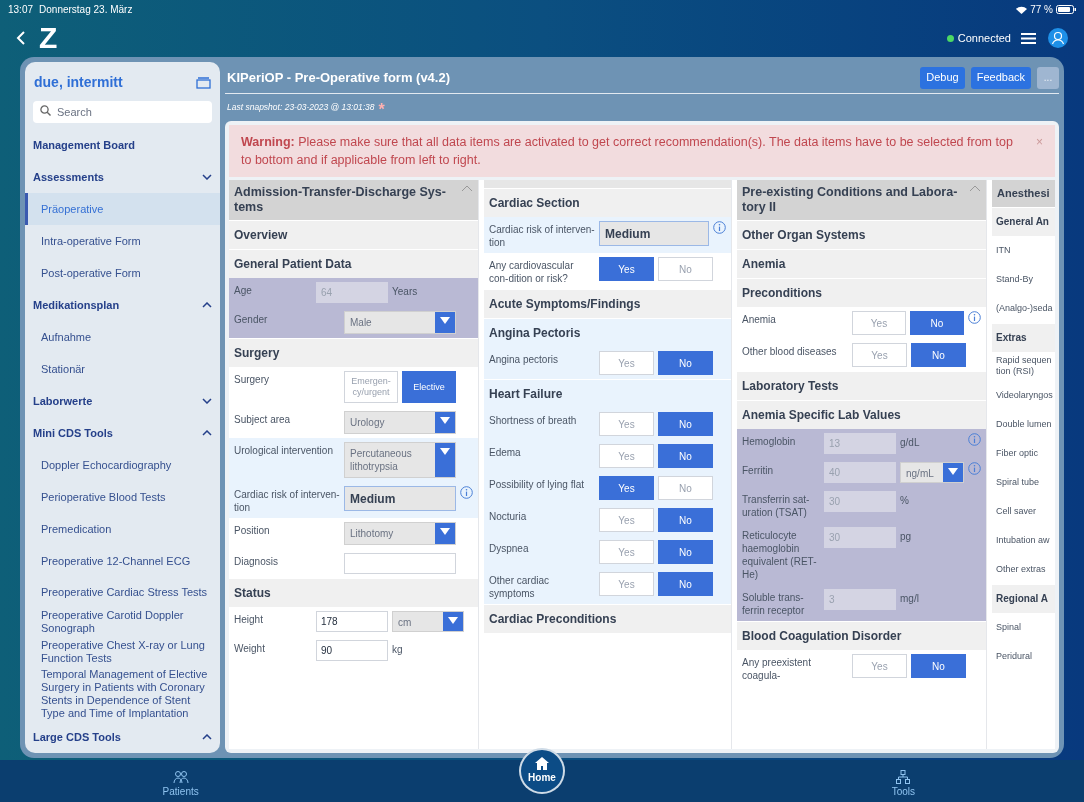  Describe the element at coordinates (243, 290) in the screenshot. I see `field-label: Age` at that location.